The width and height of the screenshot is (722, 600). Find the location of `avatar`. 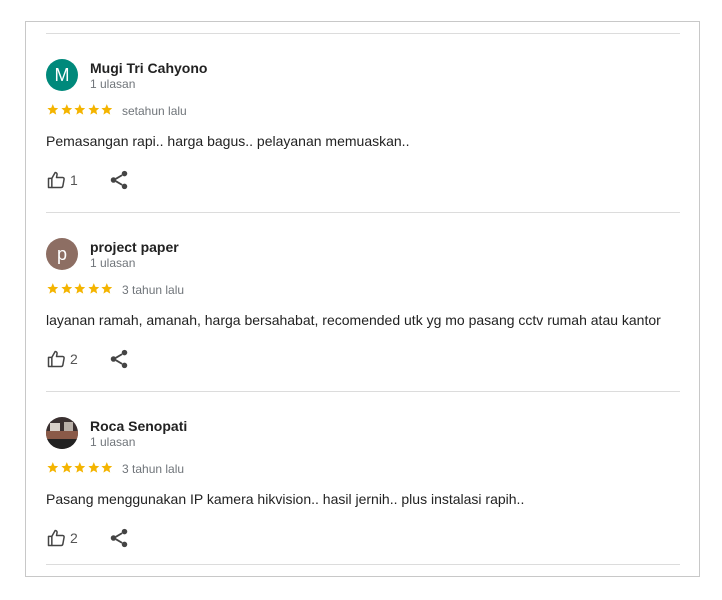

avatar is located at coordinates (62, 433).